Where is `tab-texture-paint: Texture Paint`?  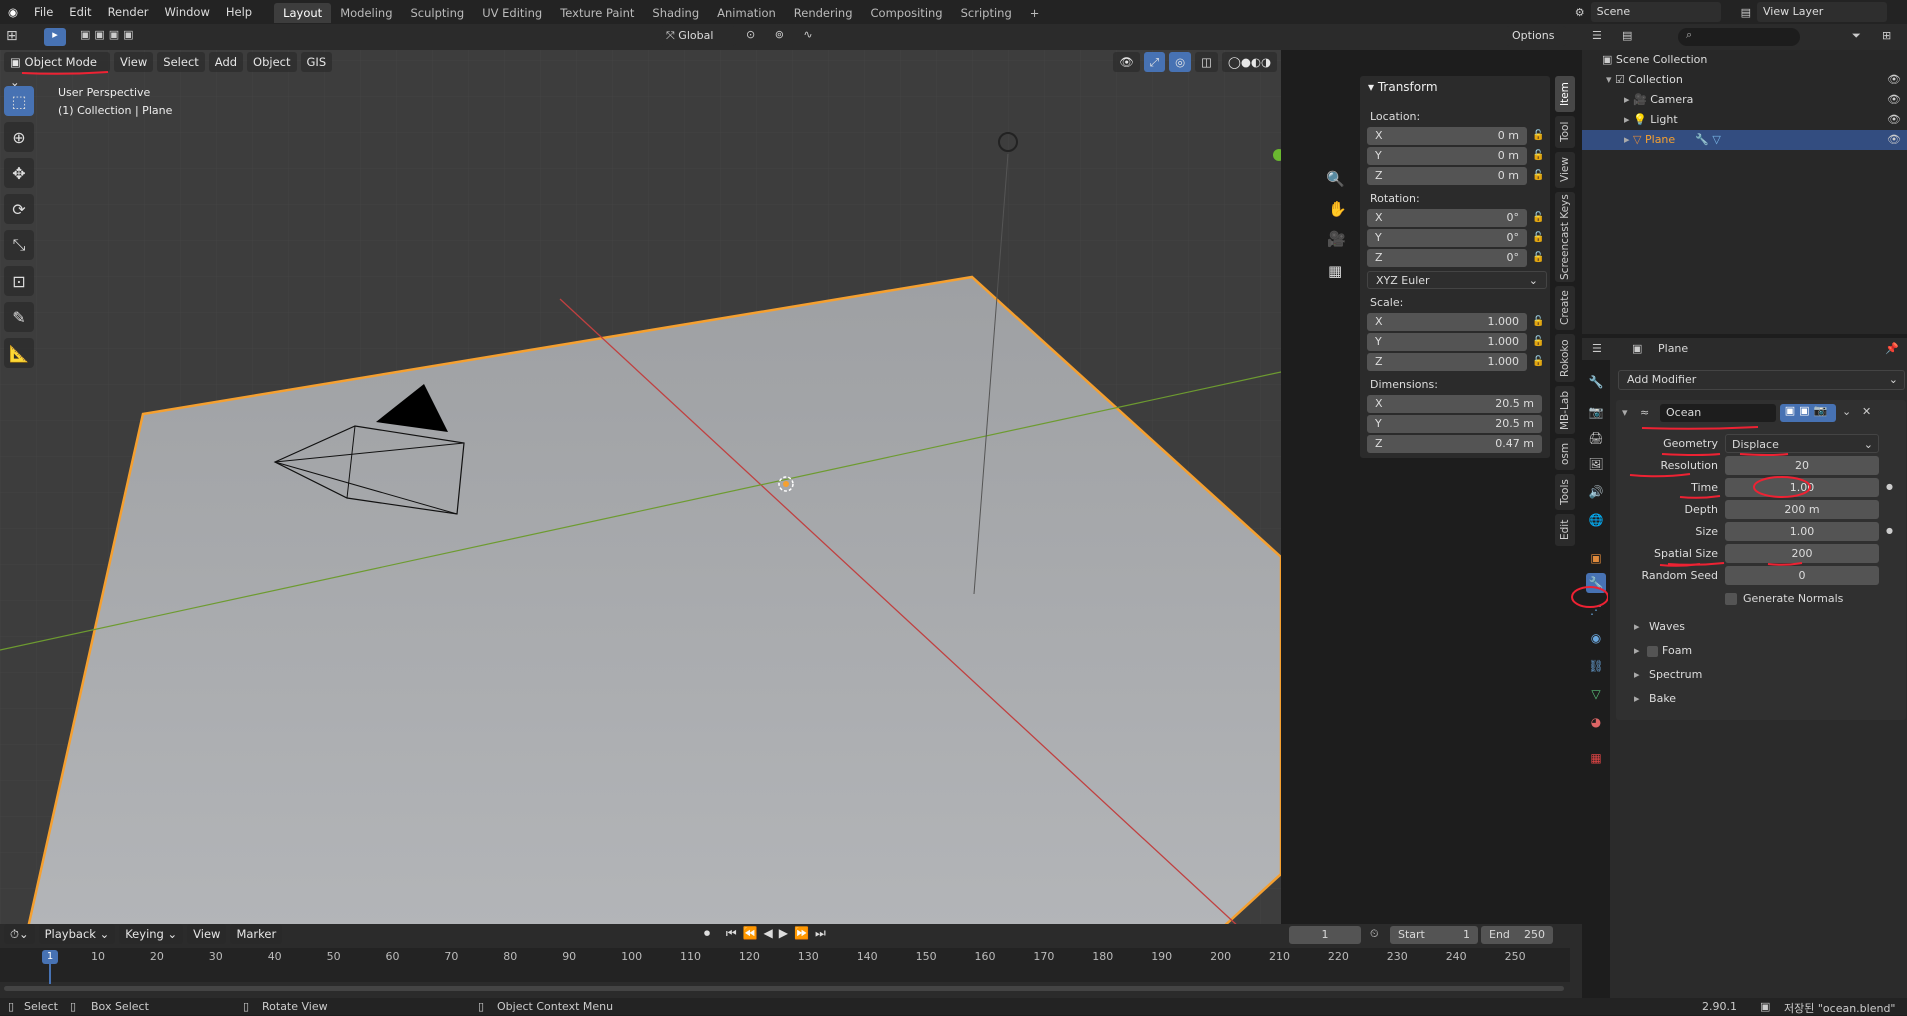
tab-texture-paint: Texture Paint is located at coordinates (597, 13).